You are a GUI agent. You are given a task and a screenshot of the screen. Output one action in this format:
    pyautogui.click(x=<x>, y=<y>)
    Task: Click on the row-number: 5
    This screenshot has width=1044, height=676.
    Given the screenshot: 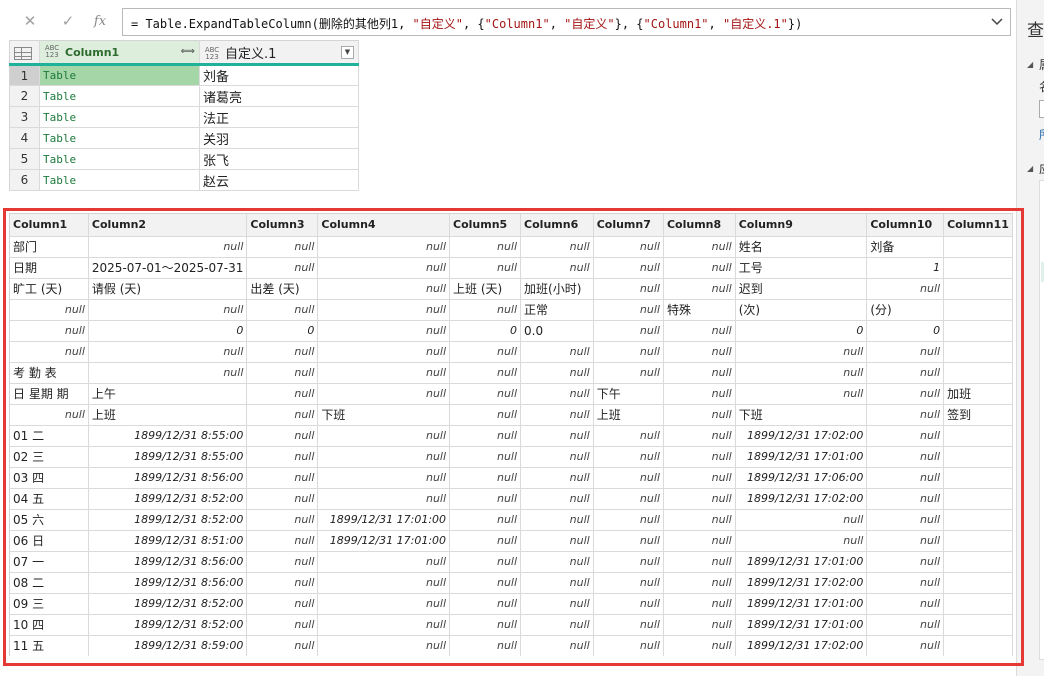 What is the action you would take?
    pyautogui.click(x=24, y=159)
    